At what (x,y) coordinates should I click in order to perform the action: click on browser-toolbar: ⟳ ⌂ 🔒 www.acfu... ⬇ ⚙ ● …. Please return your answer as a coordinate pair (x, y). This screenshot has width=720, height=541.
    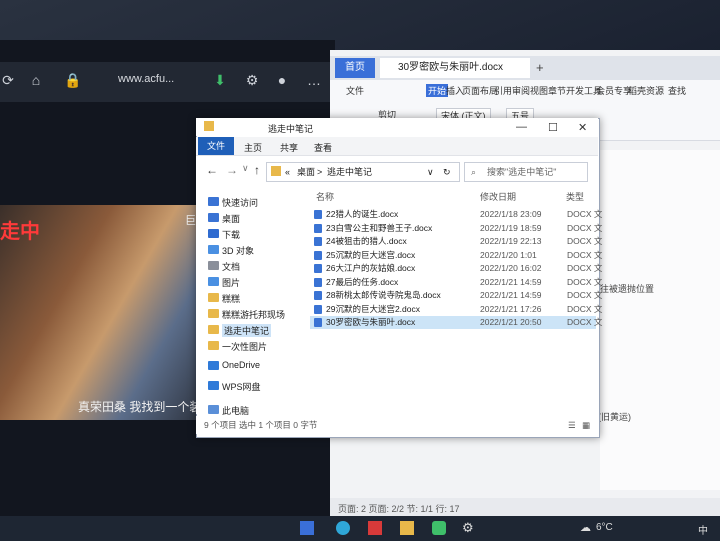
    Looking at the image, I should click on (167, 82).